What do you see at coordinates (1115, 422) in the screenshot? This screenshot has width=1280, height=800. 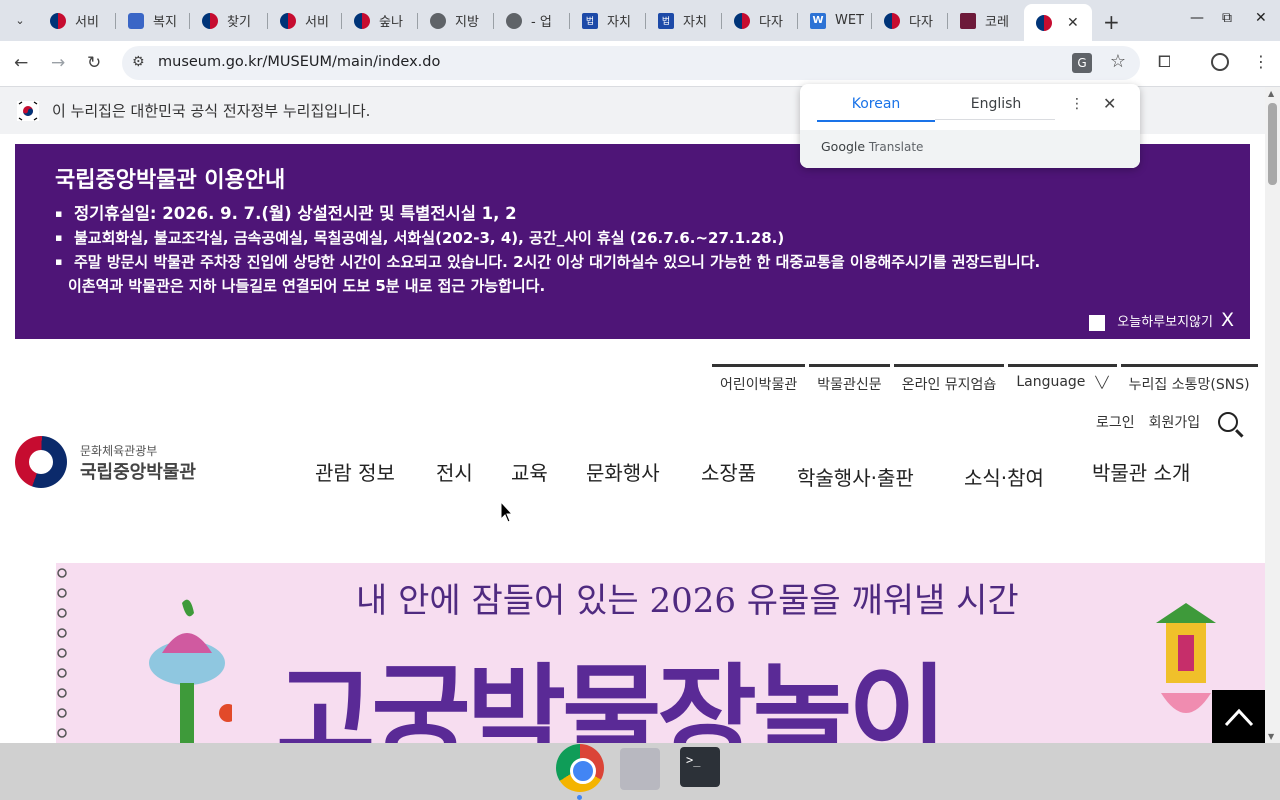 I see `login-link: 로그인` at bounding box center [1115, 422].